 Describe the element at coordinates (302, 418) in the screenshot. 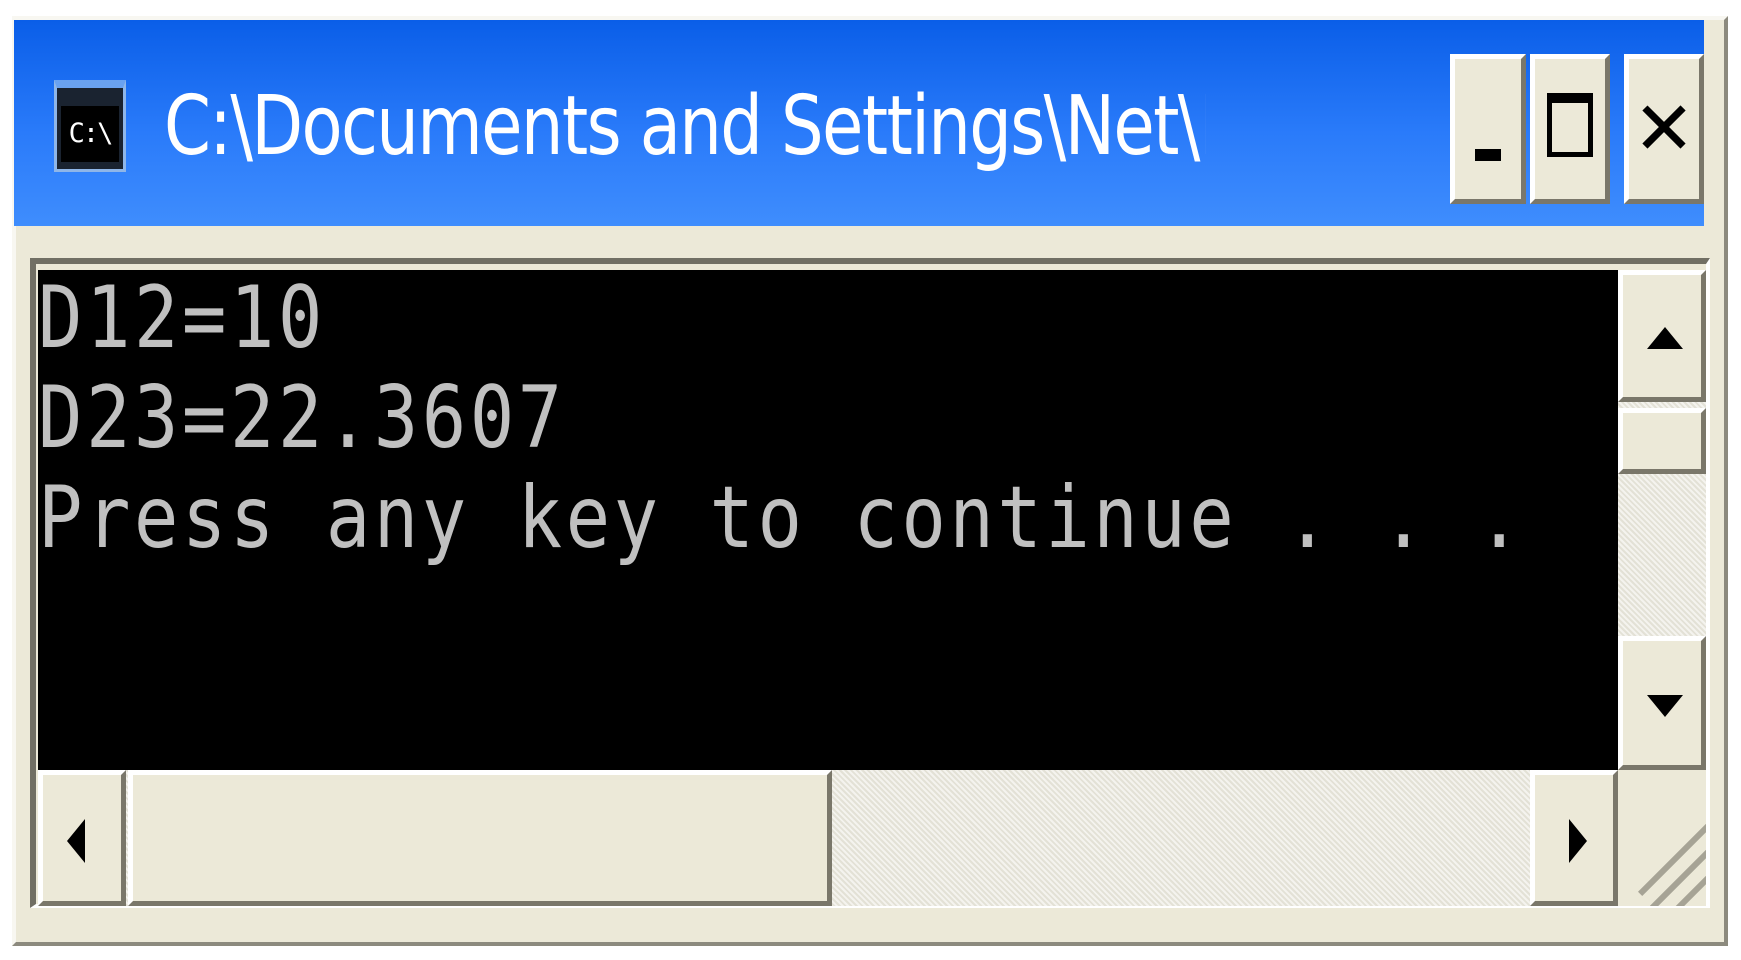

I see `console-line: D23=22.3607` at that location.